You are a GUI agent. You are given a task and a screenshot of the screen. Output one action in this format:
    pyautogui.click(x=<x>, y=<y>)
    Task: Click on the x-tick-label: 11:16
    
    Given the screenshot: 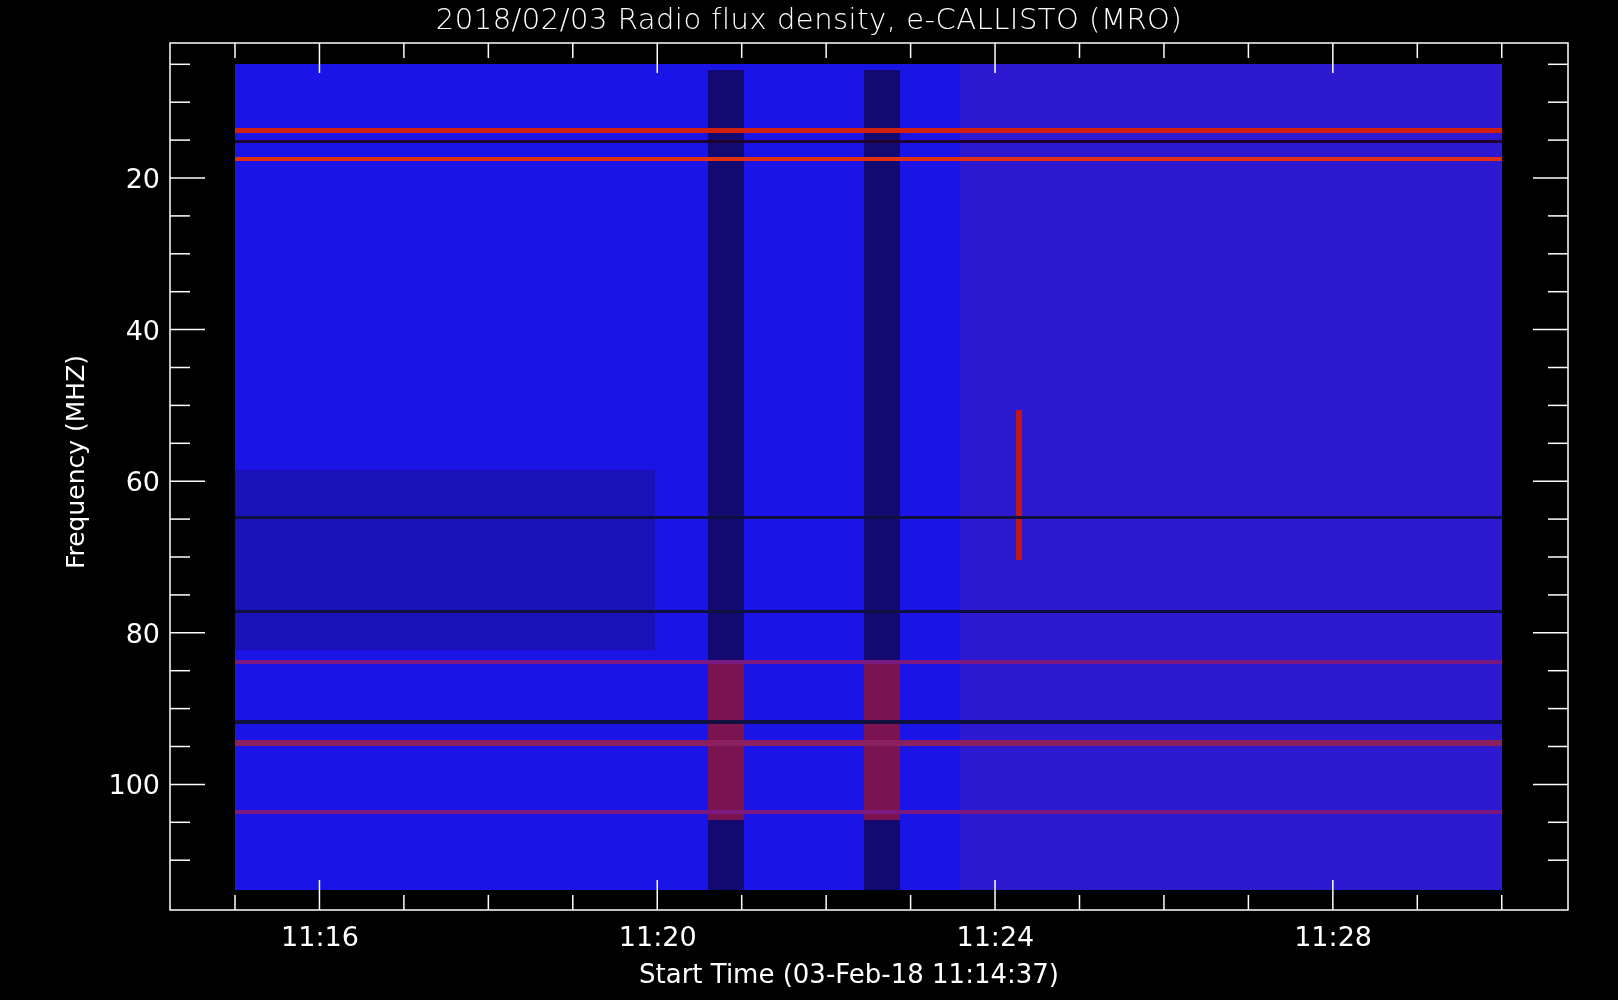 What is the action you would take?
    pyautogui.click(x=320, y=936)
    